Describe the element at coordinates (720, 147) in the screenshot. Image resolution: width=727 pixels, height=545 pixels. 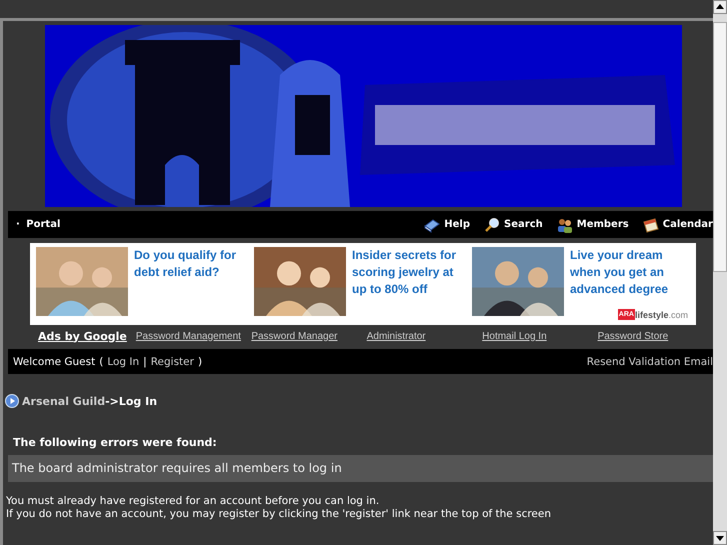
I see `scroll-thumb` at that location.